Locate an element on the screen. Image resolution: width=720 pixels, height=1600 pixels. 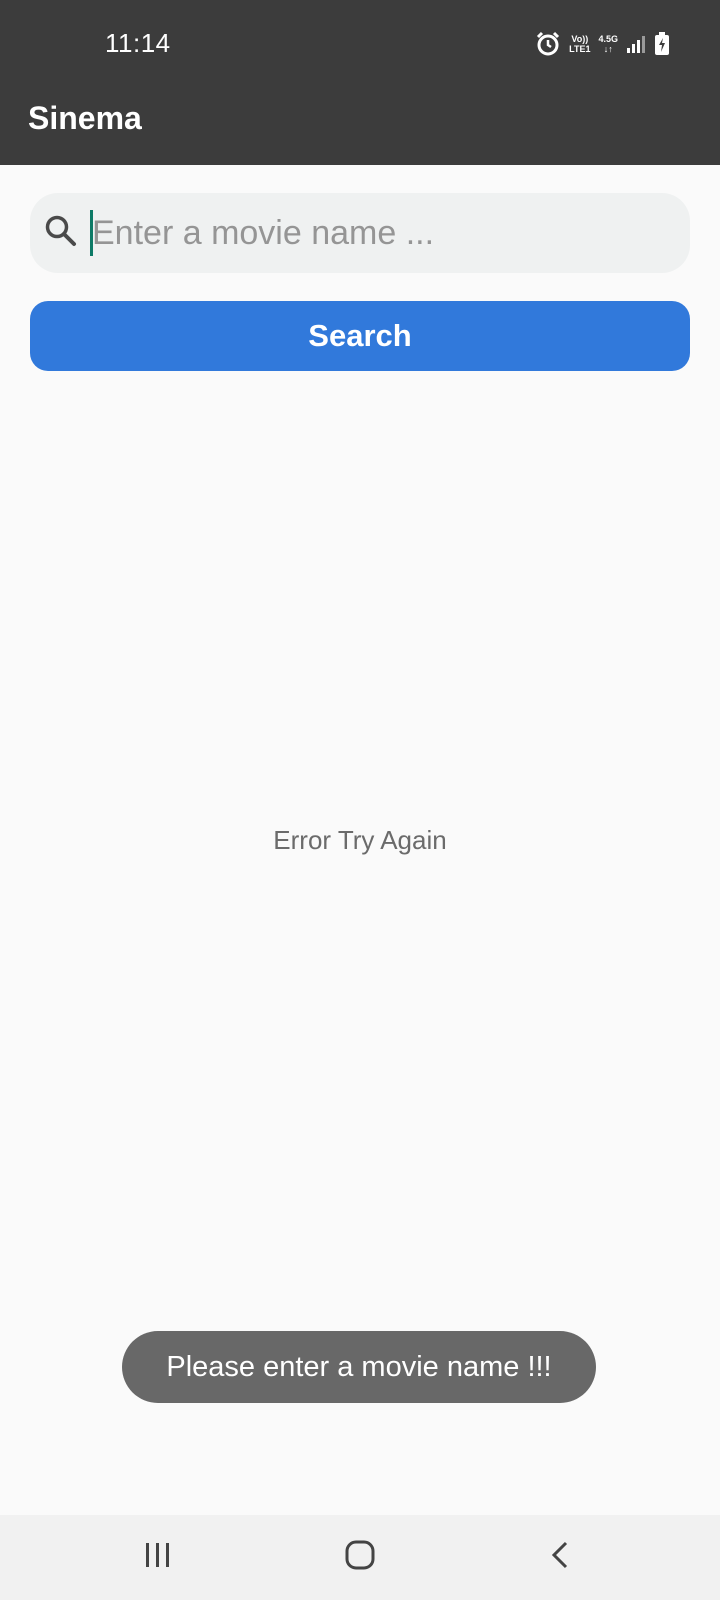
volte-label: Vo)) is located at coordinates (580, 39).